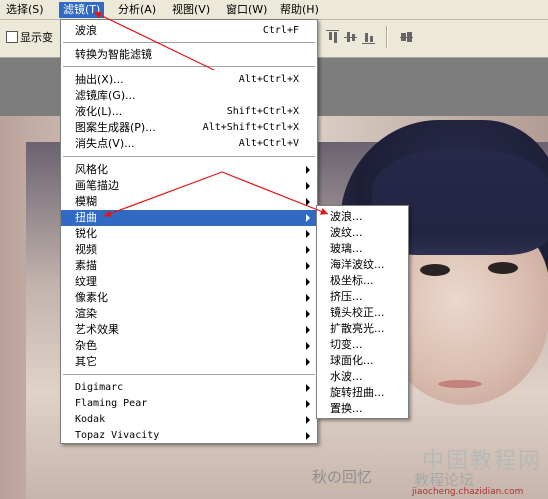 Image resolution: width=548 pixels, height=499 pixels. I want to click on menu-item-stylize: 风格化, so click(189, 170).